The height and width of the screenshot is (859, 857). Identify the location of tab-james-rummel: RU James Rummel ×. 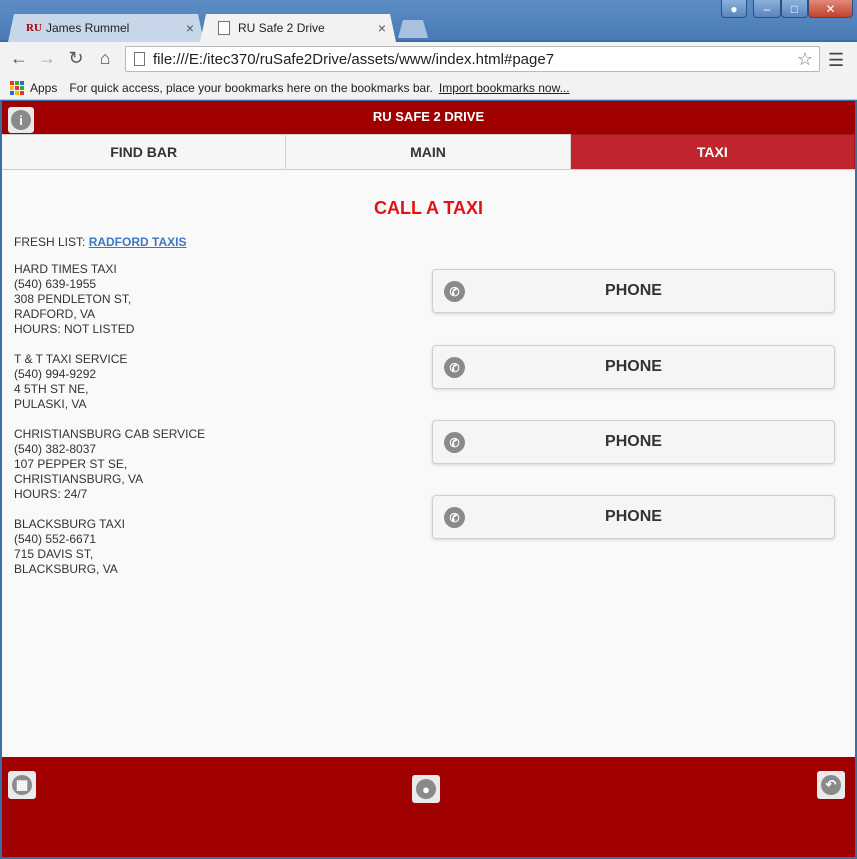
(106, 28).